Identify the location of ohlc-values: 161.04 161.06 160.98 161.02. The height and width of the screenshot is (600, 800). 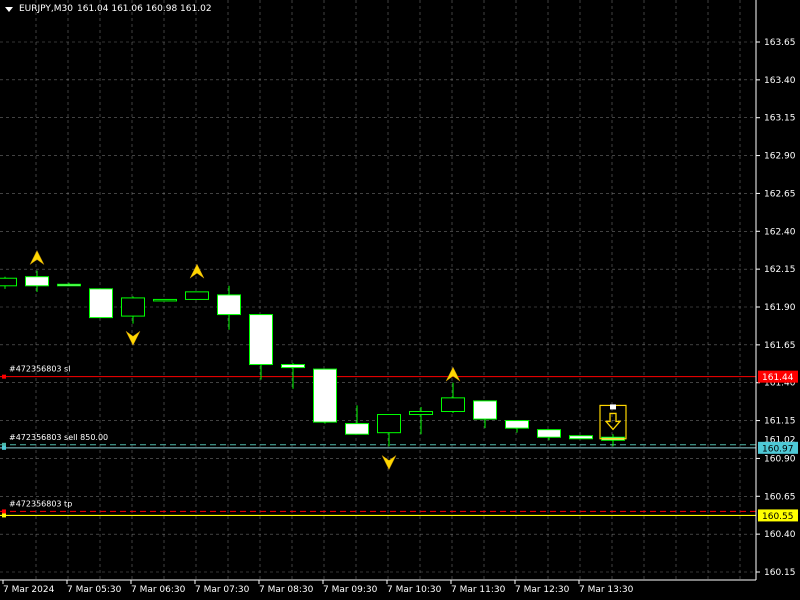
(144, 9).